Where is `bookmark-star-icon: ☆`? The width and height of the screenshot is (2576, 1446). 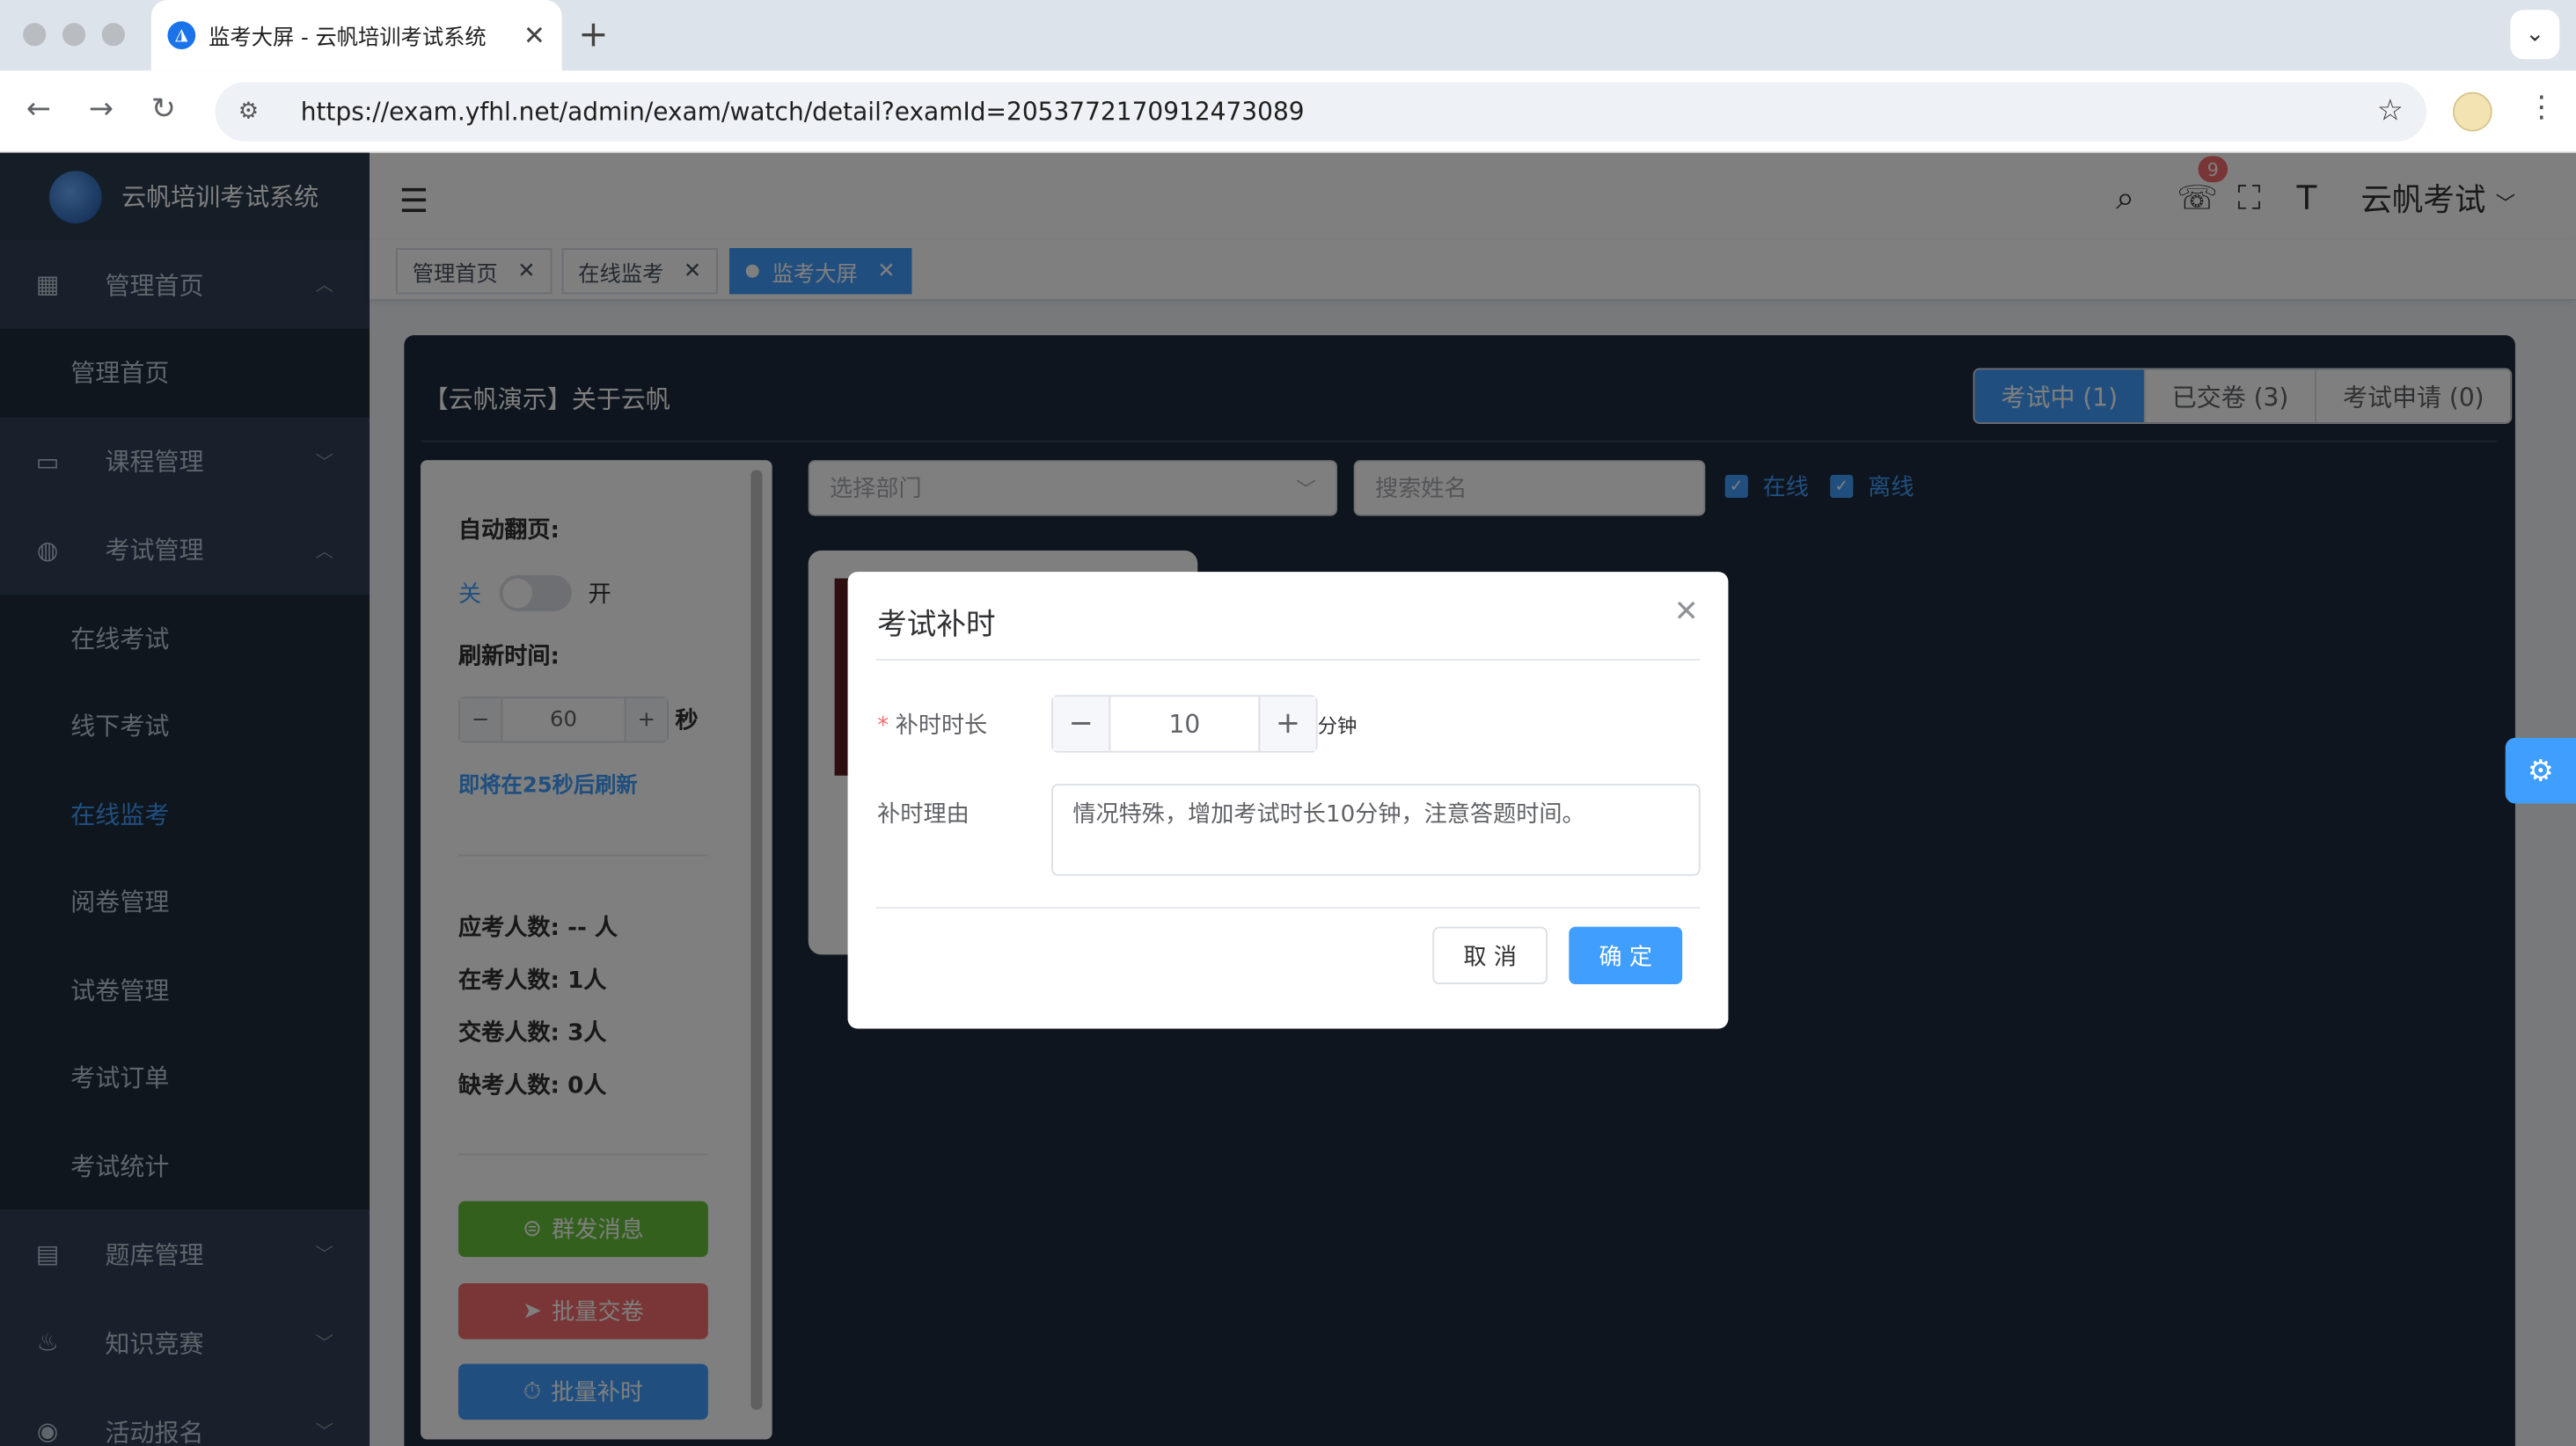
bookmark-star-icon: ☆ is located at coordinates (2390, 110).